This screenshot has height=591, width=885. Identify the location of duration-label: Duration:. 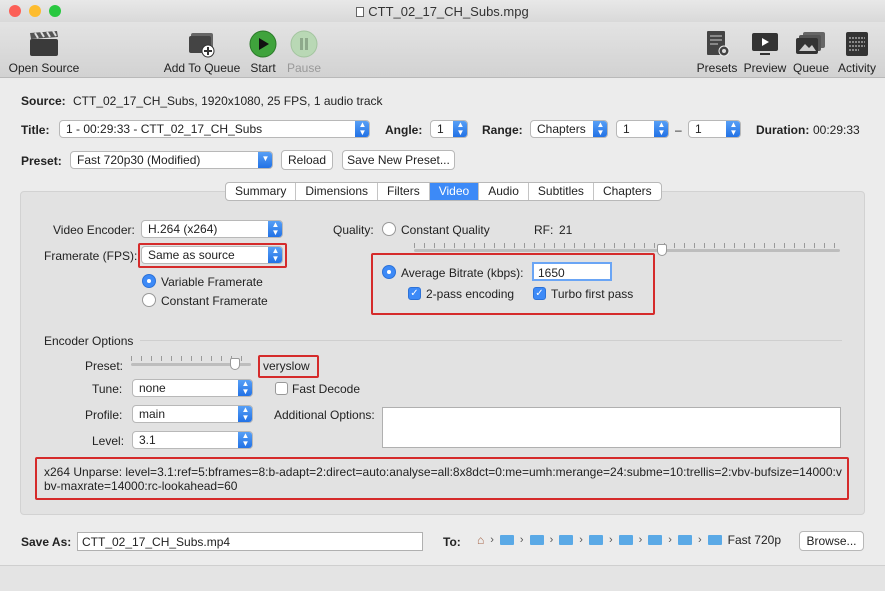
(783, 130).